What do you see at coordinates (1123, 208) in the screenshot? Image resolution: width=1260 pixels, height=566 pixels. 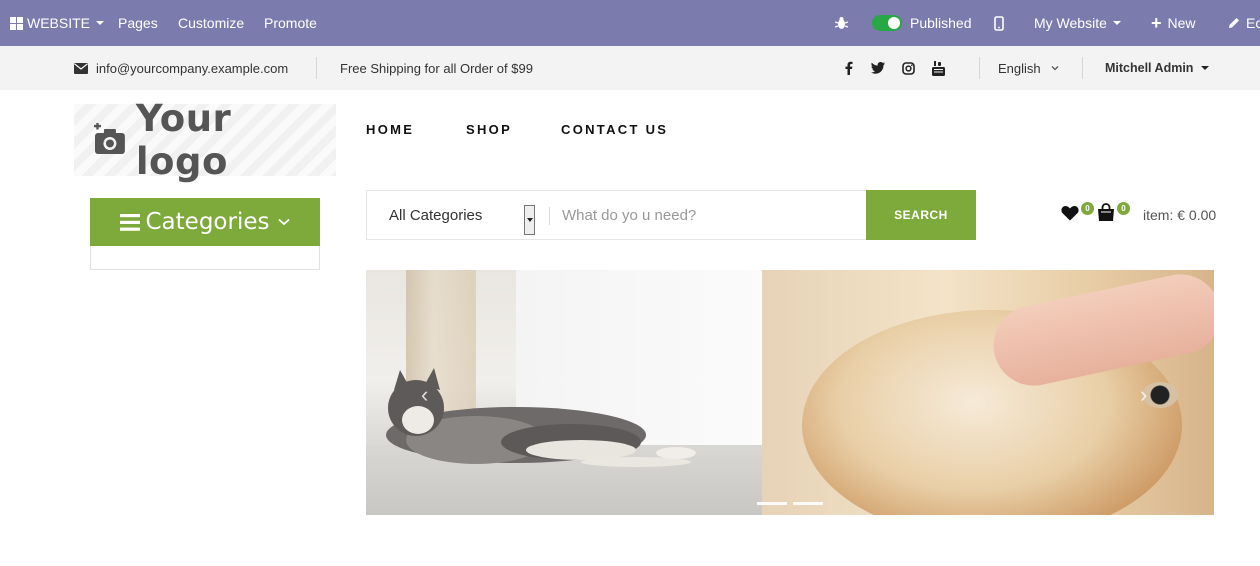 I see `cart-count-badge: 0` at bounding box center [1123, 208].